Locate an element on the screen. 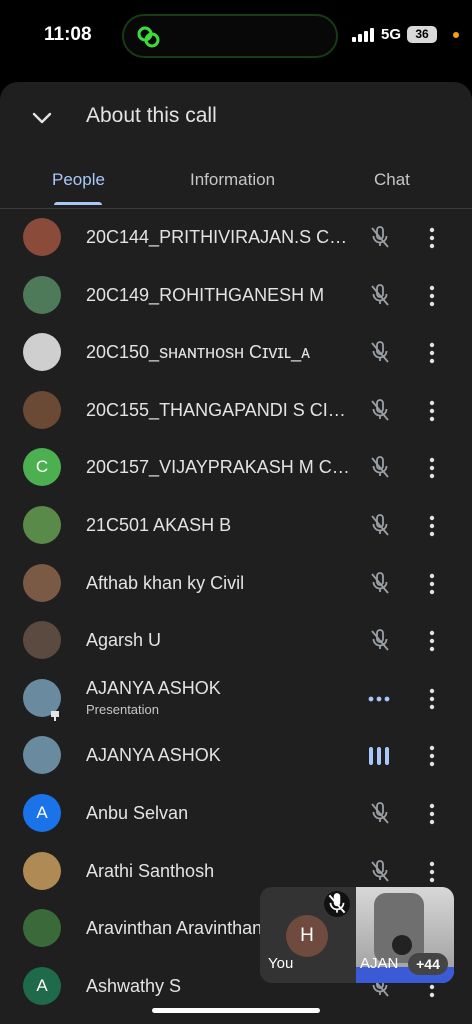 The width and height of the screenshot is (472, 1024). self-tile: H You is located at coordinates (308, 935).